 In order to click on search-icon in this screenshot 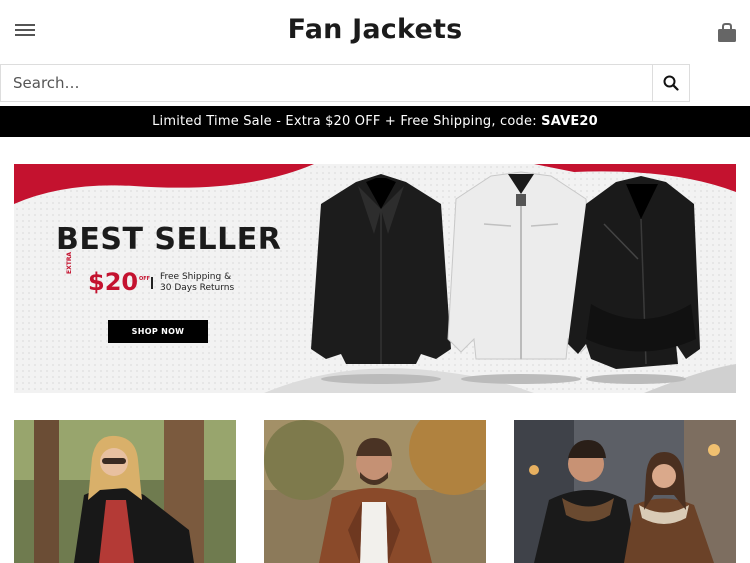, I will do `click(671, 83)`.